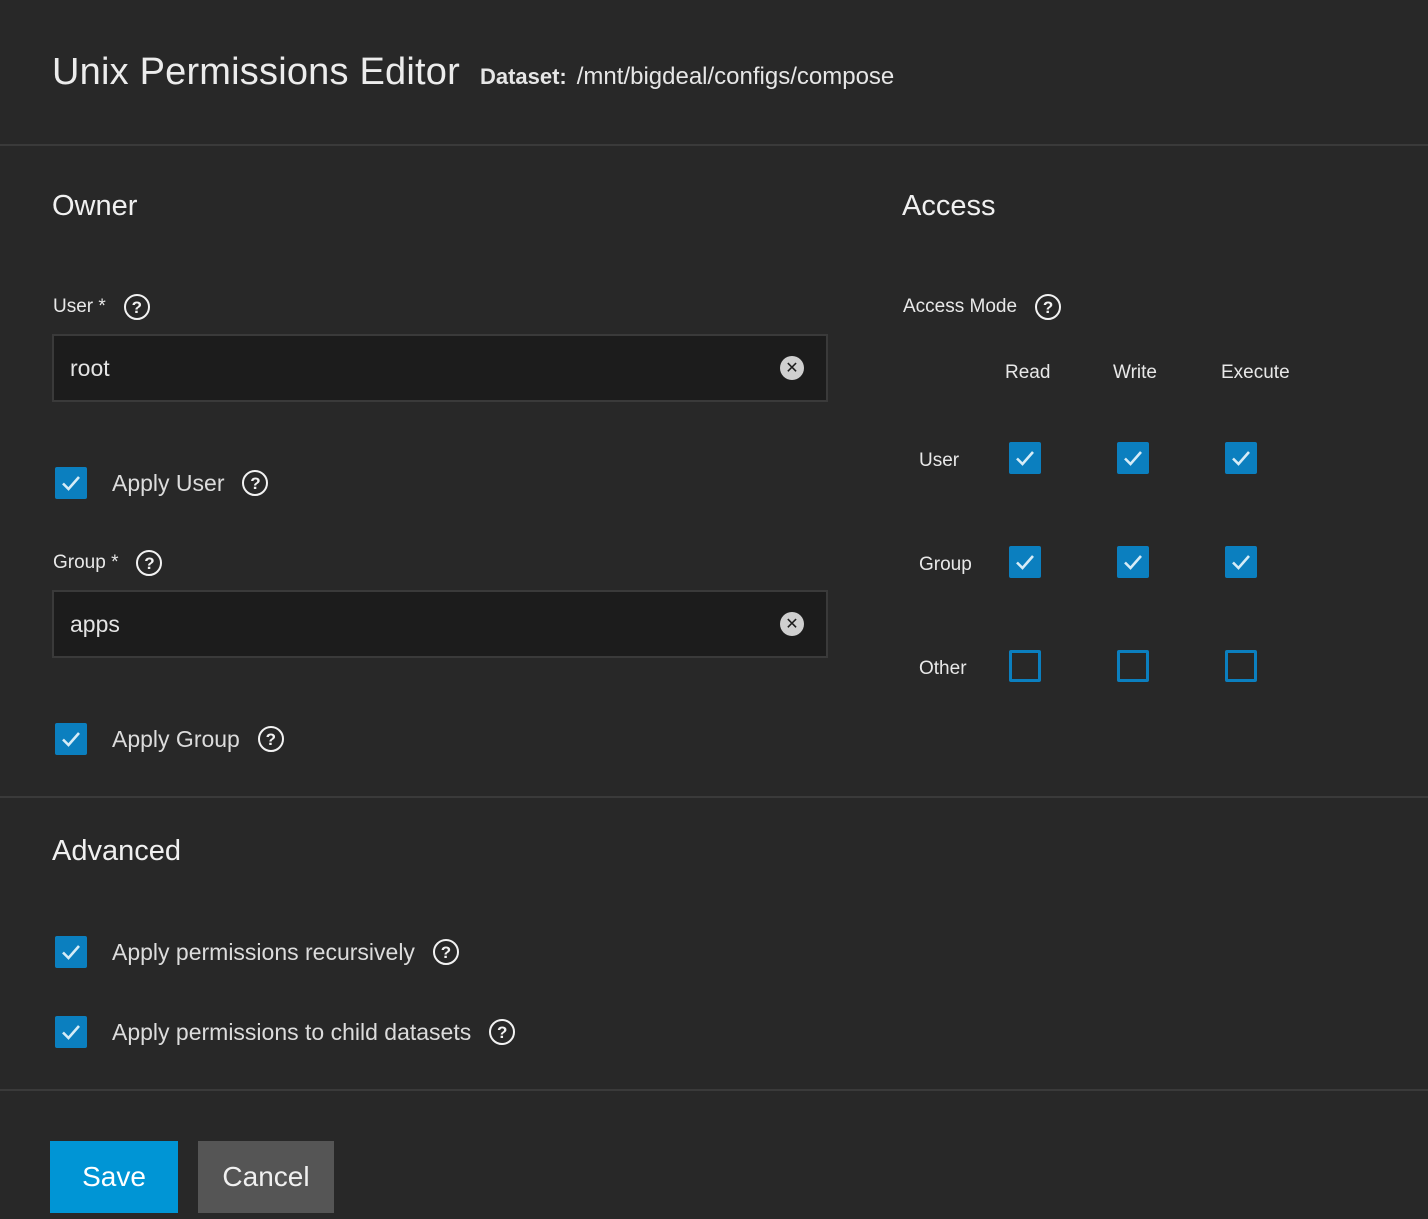  I want to click on row-user: User, so click(939, 460).